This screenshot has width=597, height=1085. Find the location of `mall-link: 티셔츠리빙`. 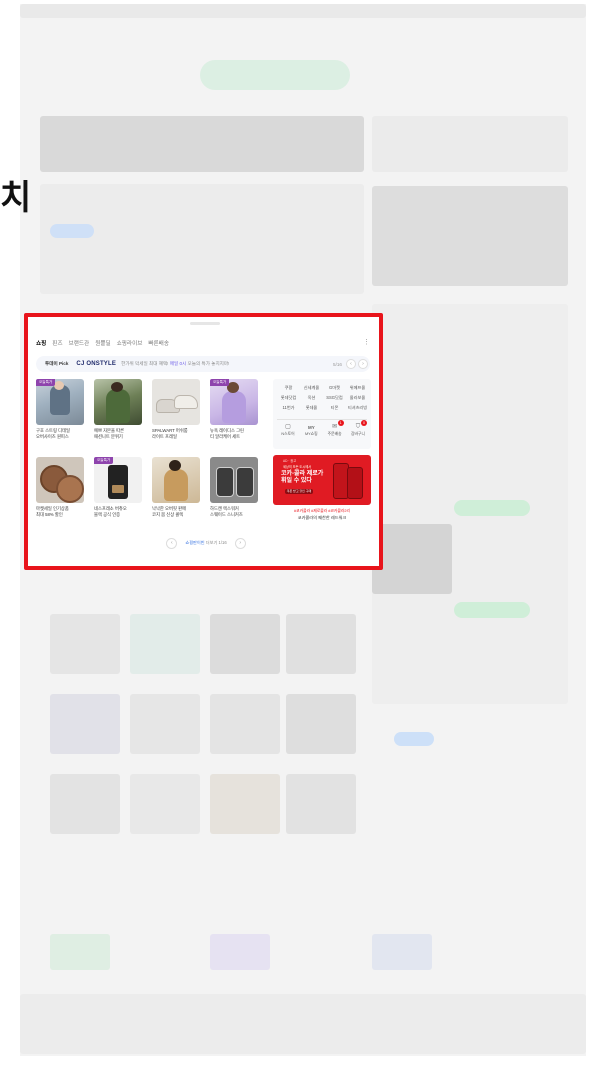

mall-link: 티셔츠리빙 is located at coordinates (357, 408).